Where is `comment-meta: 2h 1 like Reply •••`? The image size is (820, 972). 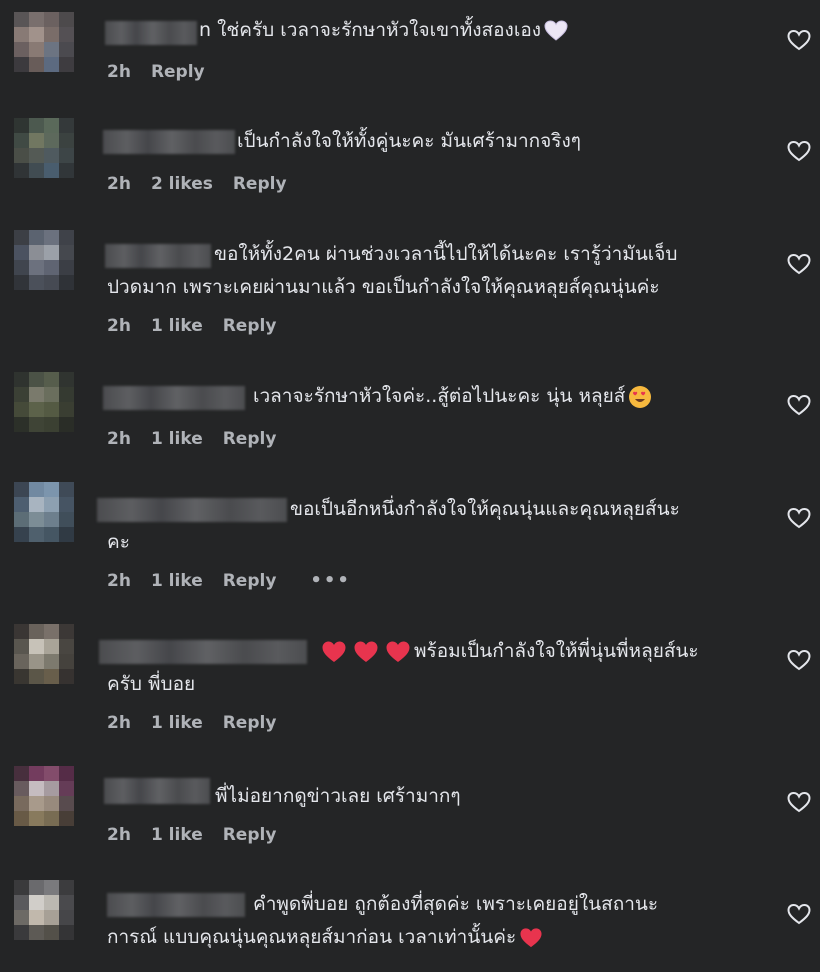
comment-meta: 2h 1 like Reply ••• is located at coordinates (229, 580).